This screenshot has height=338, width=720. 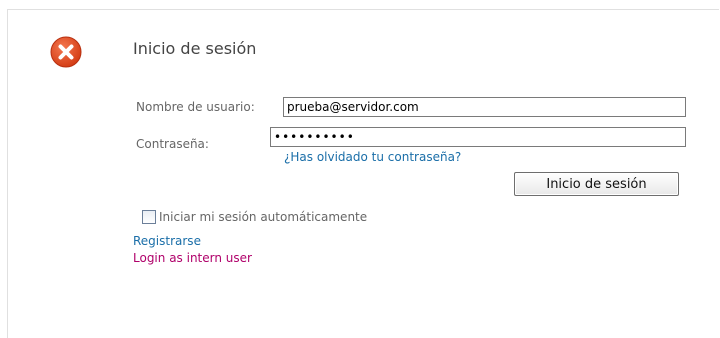 I want to click on remember-me: Iniciar mi sesión automáticamente, so click(x=254, y=217).